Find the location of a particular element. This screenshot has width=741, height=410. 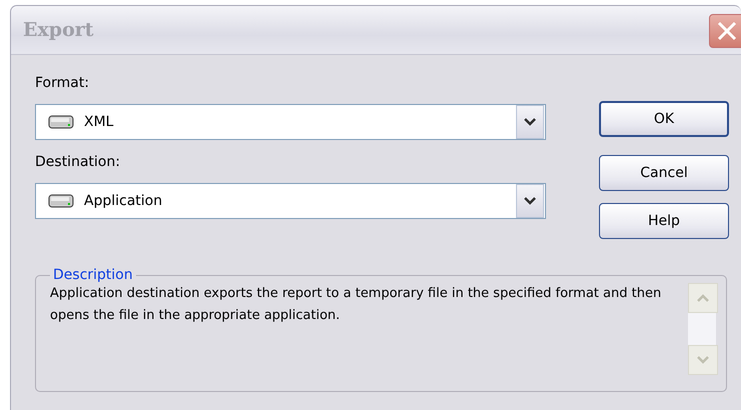

close-icon is located at coordinates (727, 31).